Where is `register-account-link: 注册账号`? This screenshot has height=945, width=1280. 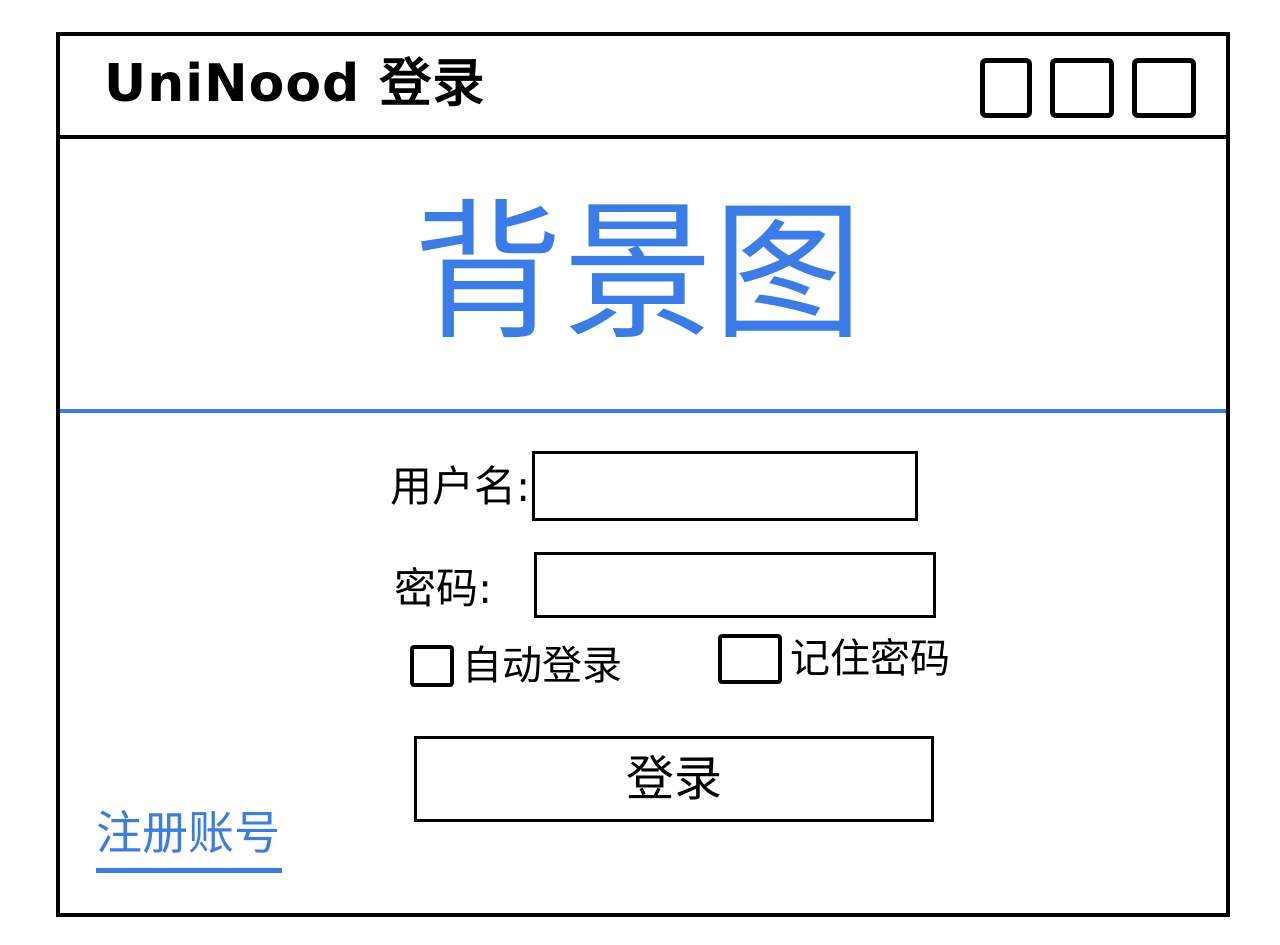 register-account-link: 注册账号 is located at coordinates (189, 835).